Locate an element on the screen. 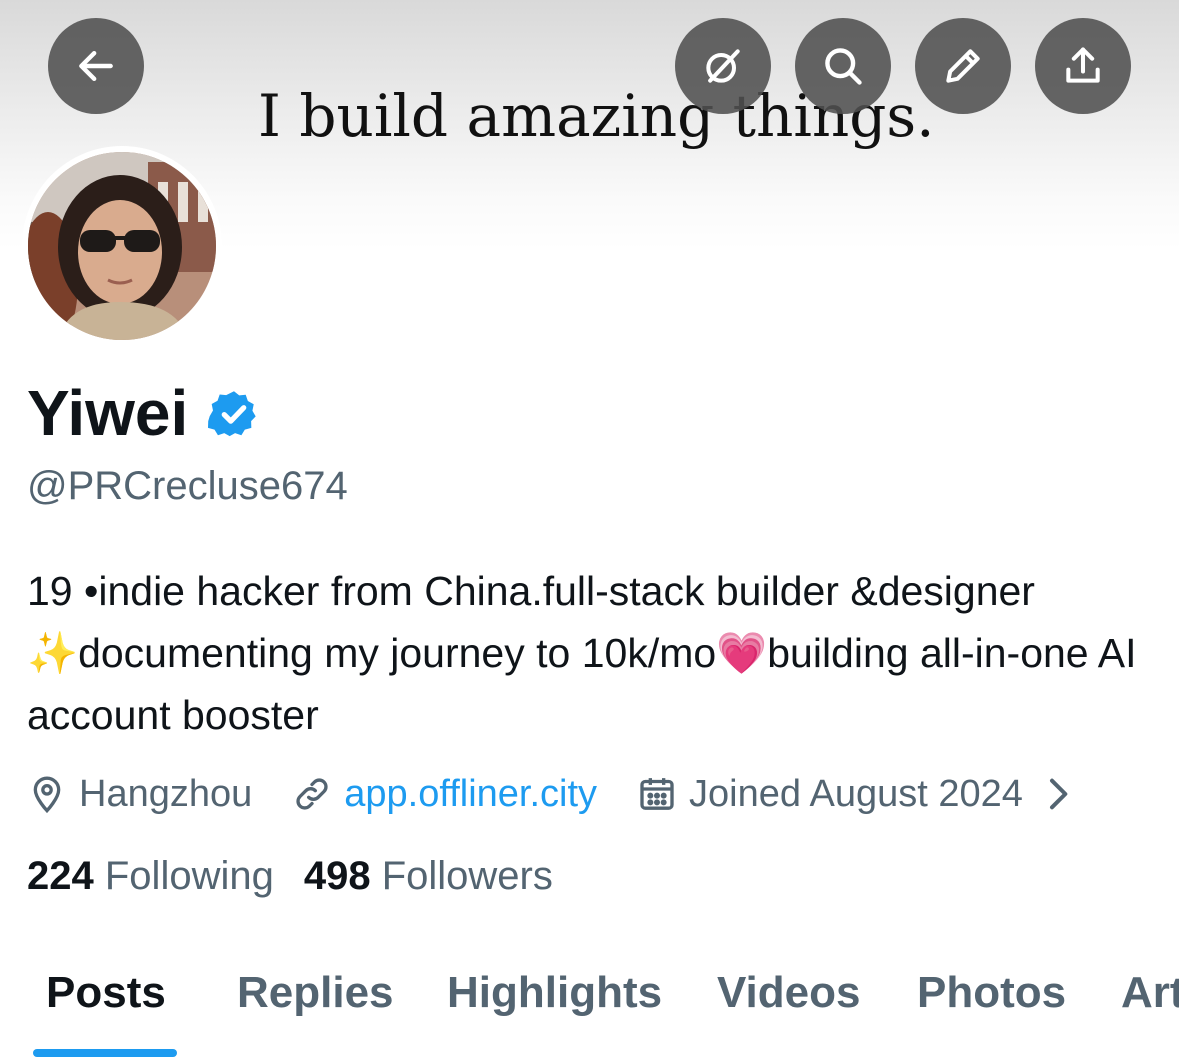 The width and height of the screenshot is (1179, 1057). following-stat: 224 Following is located at coordinates (150, 876).